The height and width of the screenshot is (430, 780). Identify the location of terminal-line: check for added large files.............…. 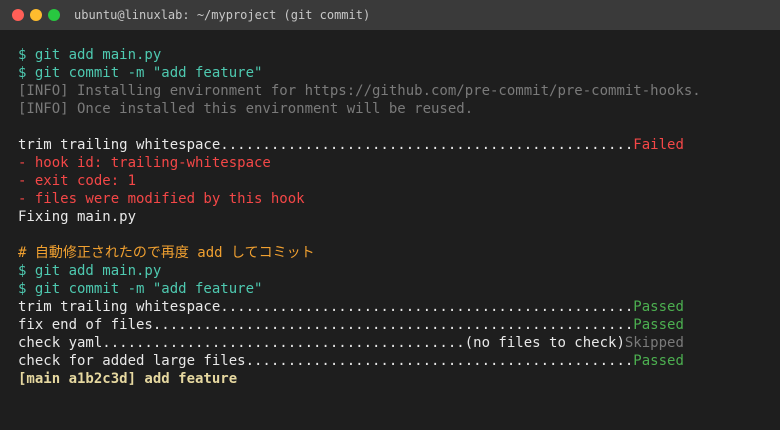
(390, 361).